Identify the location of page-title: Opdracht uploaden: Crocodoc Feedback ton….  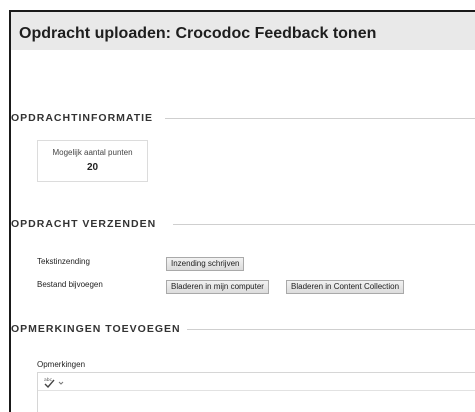
(198, 33).